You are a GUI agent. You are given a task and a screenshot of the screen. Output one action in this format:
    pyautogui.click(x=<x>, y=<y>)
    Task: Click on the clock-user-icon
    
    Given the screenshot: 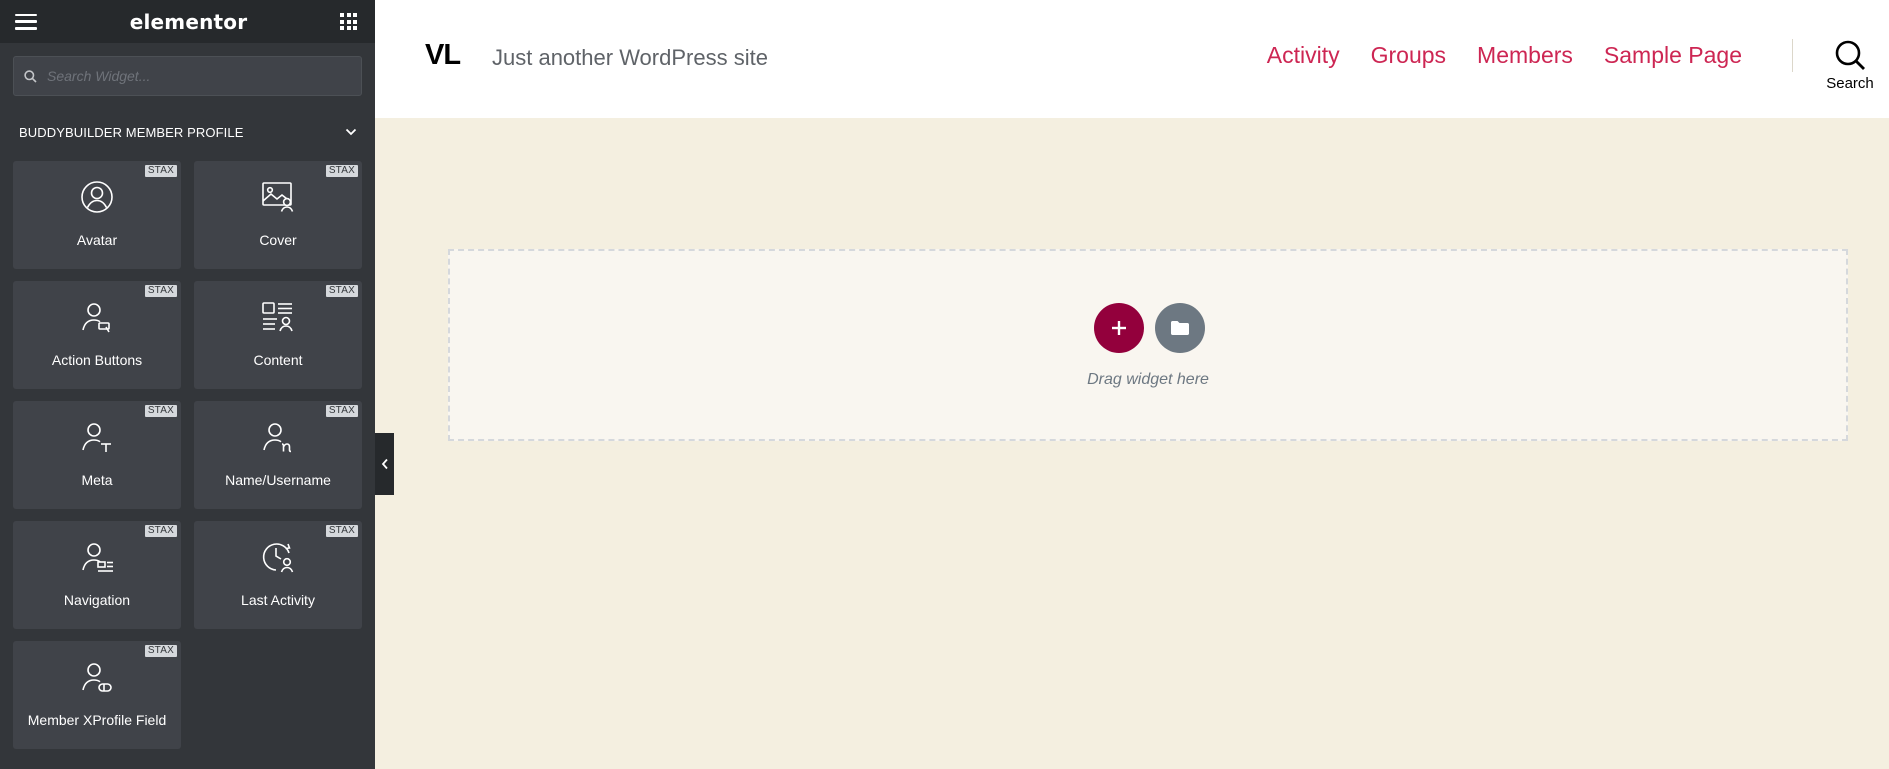 What is the action you would take?
    pyautogui.click(x=278, y=557)
    